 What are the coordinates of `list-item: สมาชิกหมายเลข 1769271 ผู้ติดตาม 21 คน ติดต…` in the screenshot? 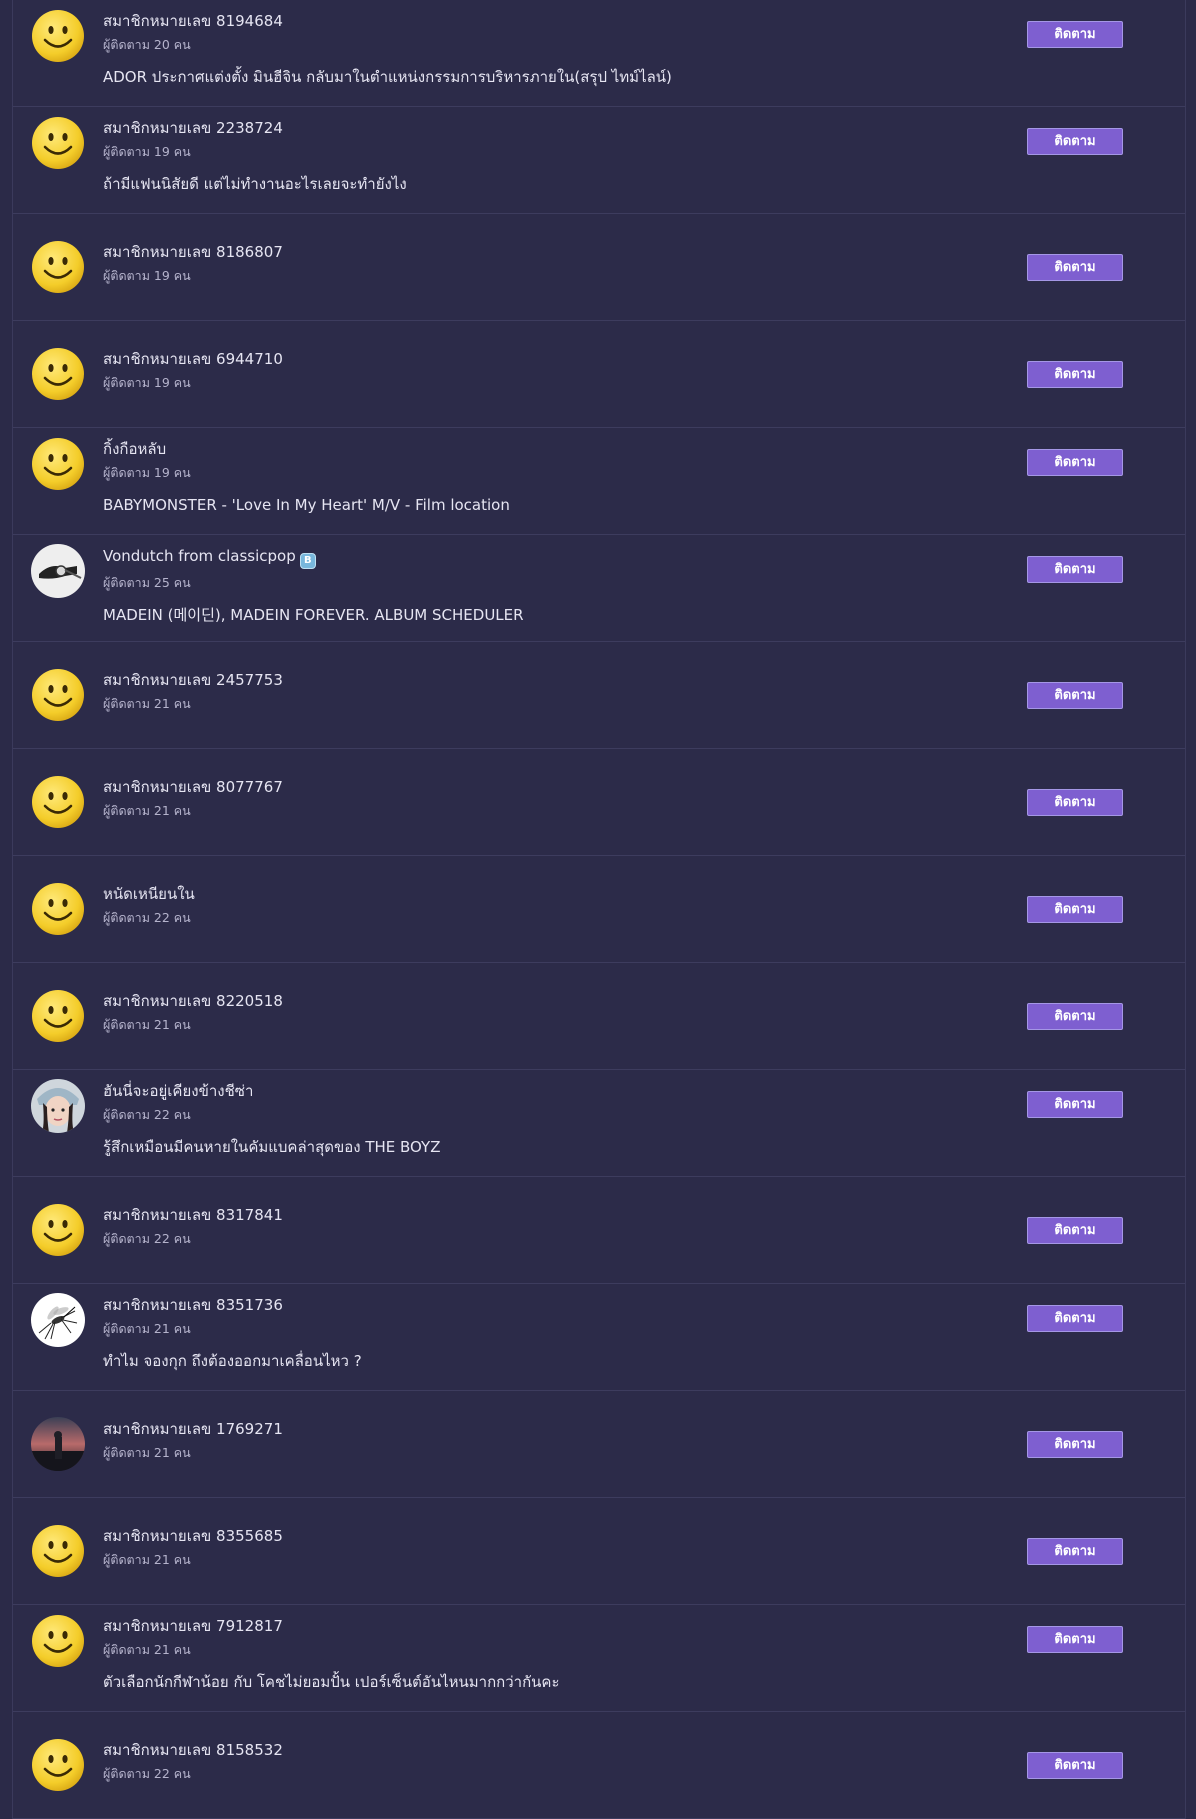 It's located at (599, 1444).